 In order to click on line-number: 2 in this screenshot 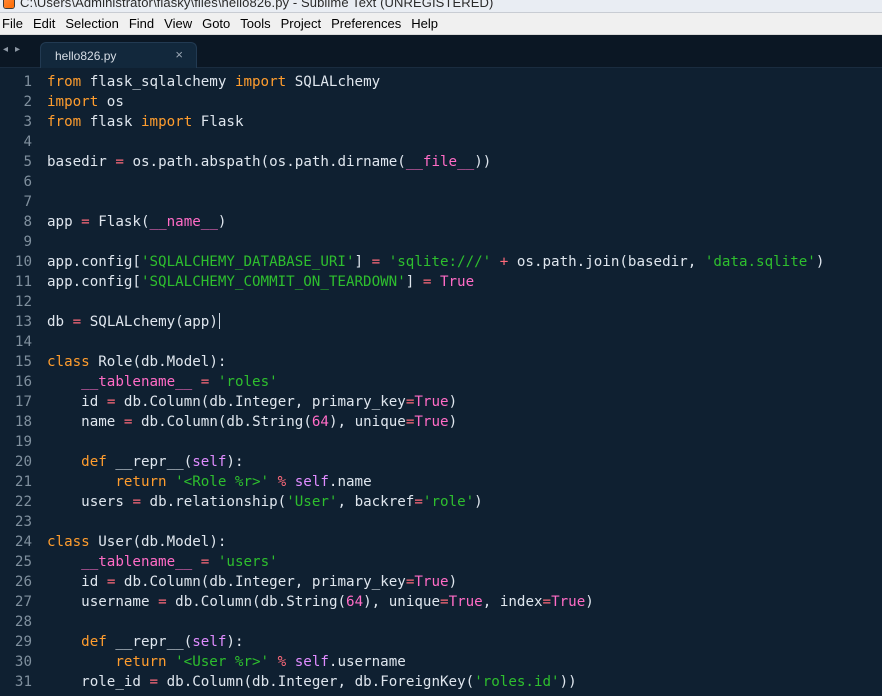, I will do `click(27, 102)`.